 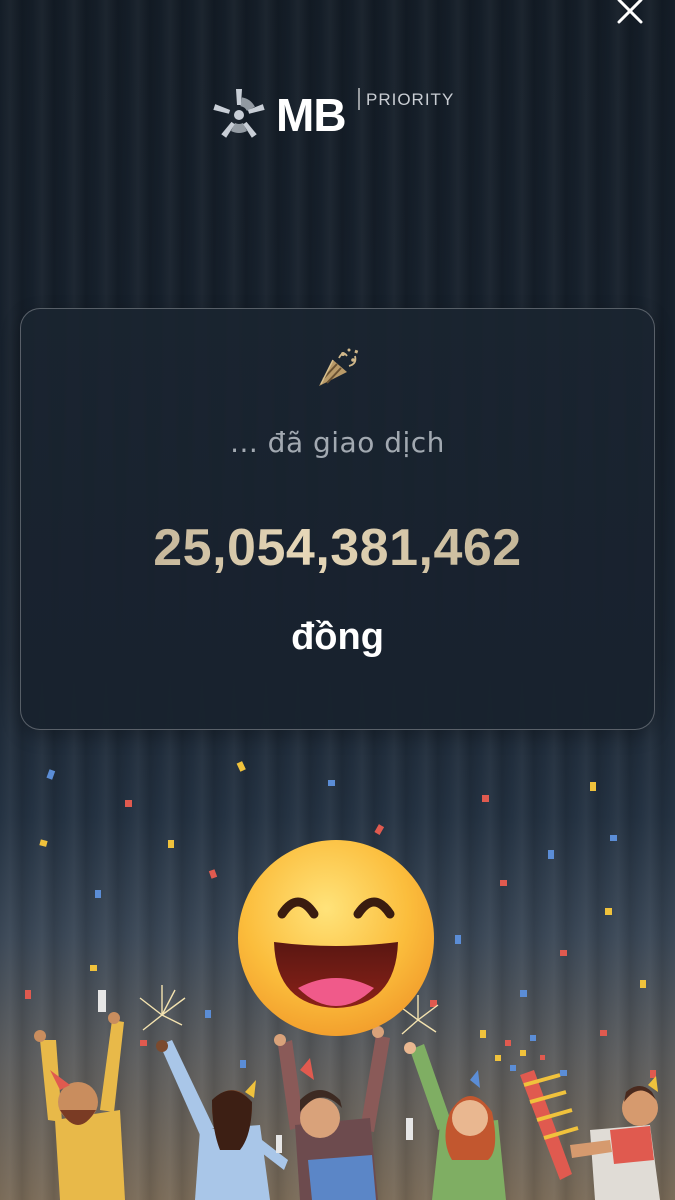 What do you see at coordinates (332, 1113) in the screenshot?
I see `person-center` at bounding box center [332, 1113].